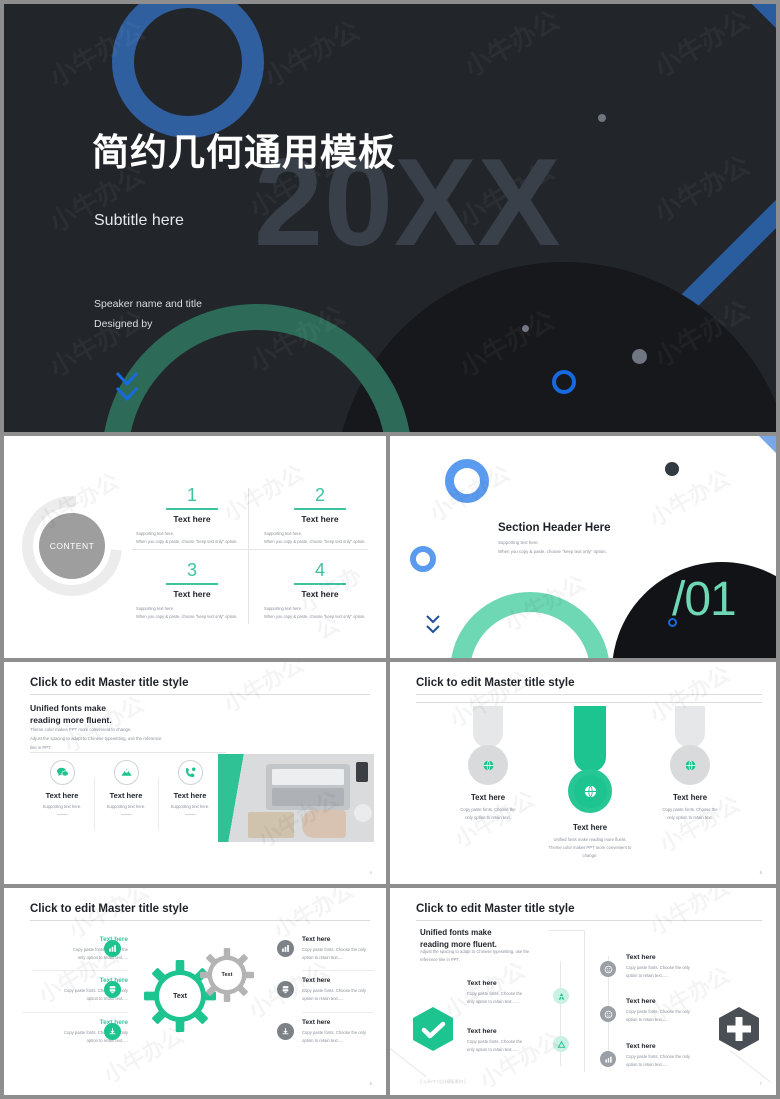  Describe the element at coordinates (126, 814) in the screenshot. I see `icon-item-underline` at that location.